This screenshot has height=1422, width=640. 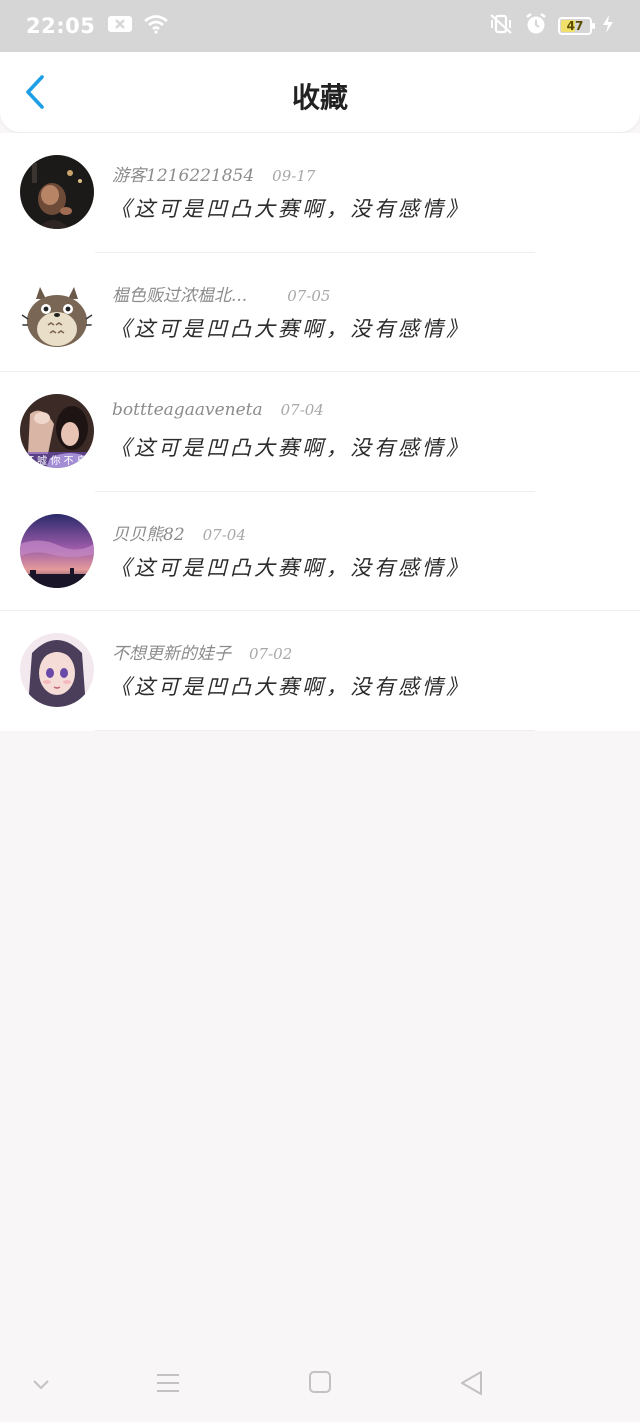 I want to click on list-item: 不想更新的娃子 07-02 《这可是凹凸大赛啊，没有感情》, so click(x=320, y=671).